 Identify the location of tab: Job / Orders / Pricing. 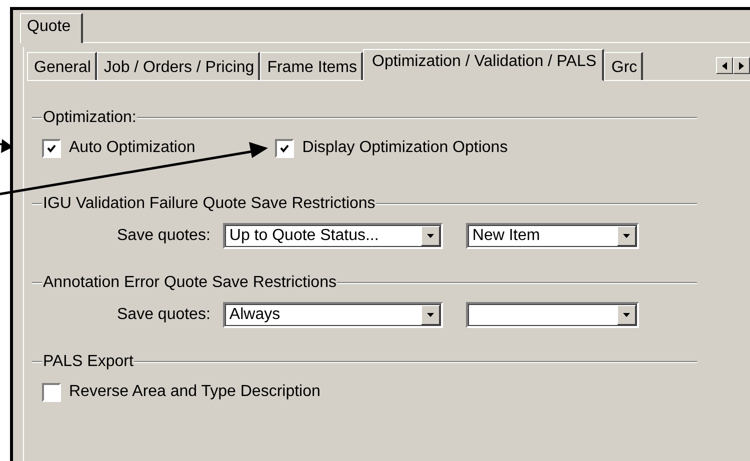
(178, 66).